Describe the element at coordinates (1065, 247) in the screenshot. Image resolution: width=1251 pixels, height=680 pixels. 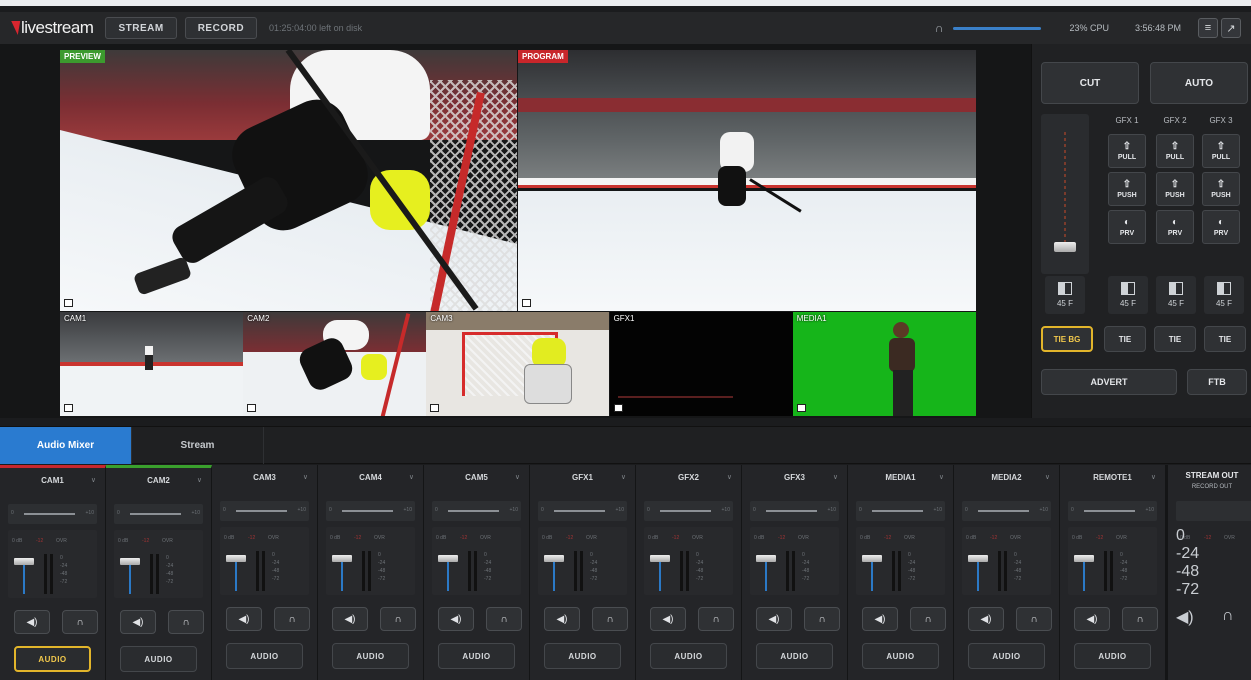
I see `t-bar-handle` at that location.